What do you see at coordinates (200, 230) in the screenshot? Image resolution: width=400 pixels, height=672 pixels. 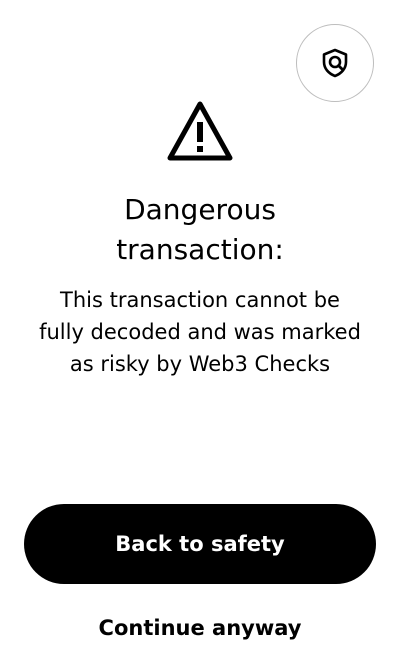 I see `alert-title: Dangerous transaction:` at bounding box center [200, 230].